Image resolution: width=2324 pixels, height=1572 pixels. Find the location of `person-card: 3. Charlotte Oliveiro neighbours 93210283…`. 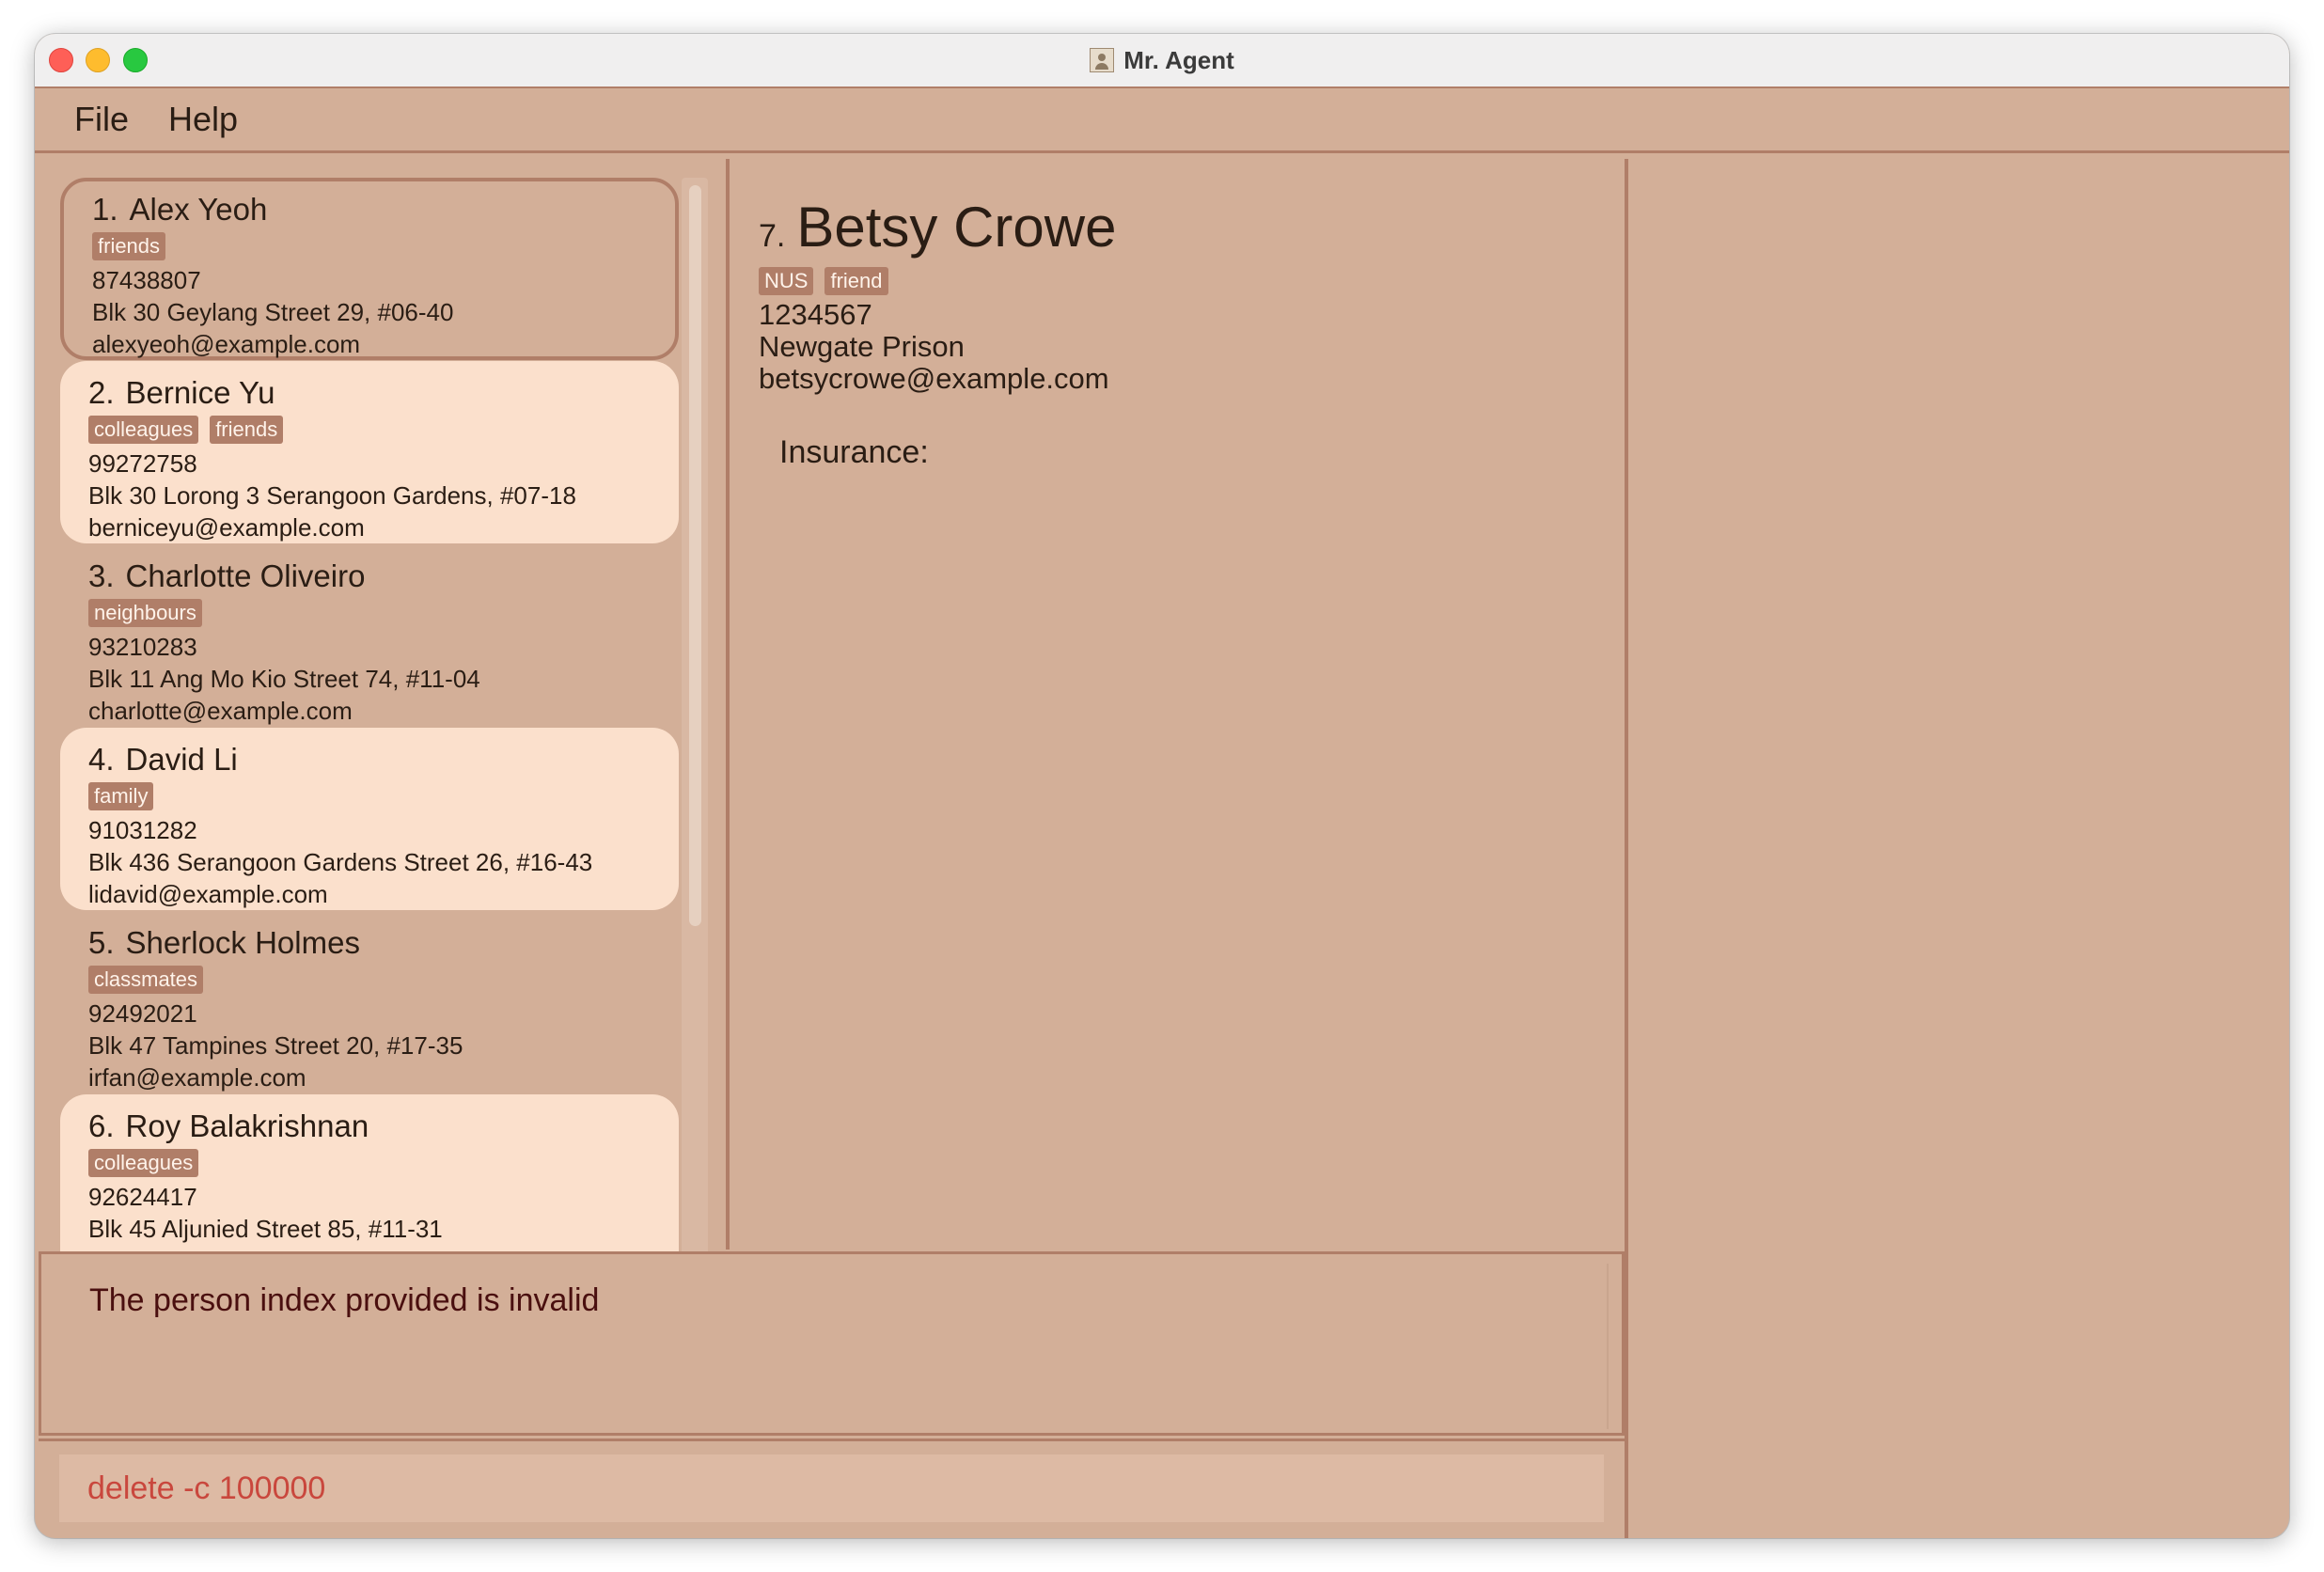

person-card: 3. Charlotte Oliveiro neighbours 93210283… is located at coordinates (369, 635).